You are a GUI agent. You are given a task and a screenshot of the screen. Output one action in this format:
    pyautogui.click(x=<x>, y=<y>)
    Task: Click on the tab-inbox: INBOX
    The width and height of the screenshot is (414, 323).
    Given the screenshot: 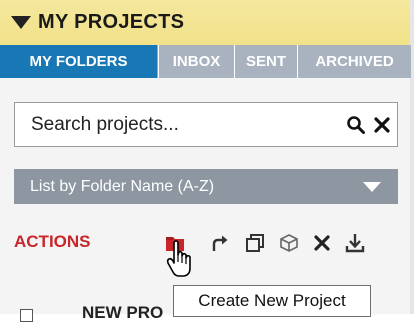 What is the action you would take?
    pyautogui.click(x=196, y=61)
    